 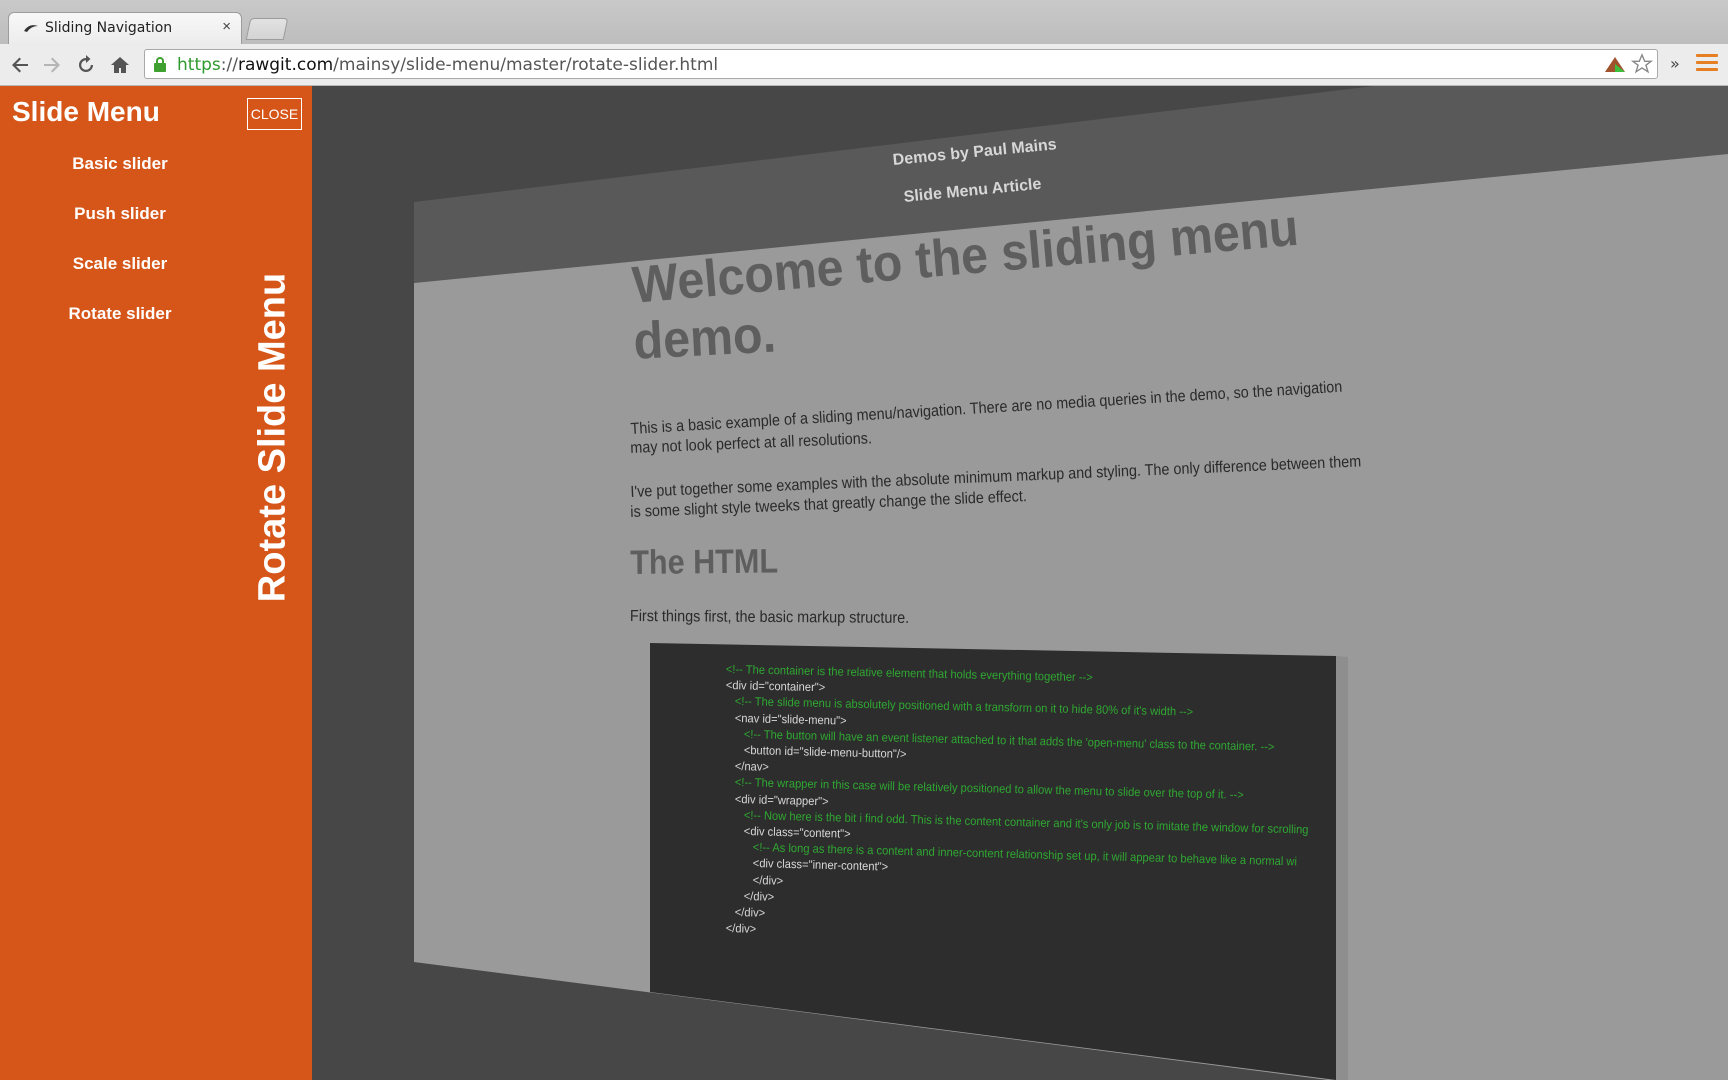 What do you see at coordinates (274, 114) in the screenshot?
I see `close-button: CLOSE` at bounding box center [274, 114].